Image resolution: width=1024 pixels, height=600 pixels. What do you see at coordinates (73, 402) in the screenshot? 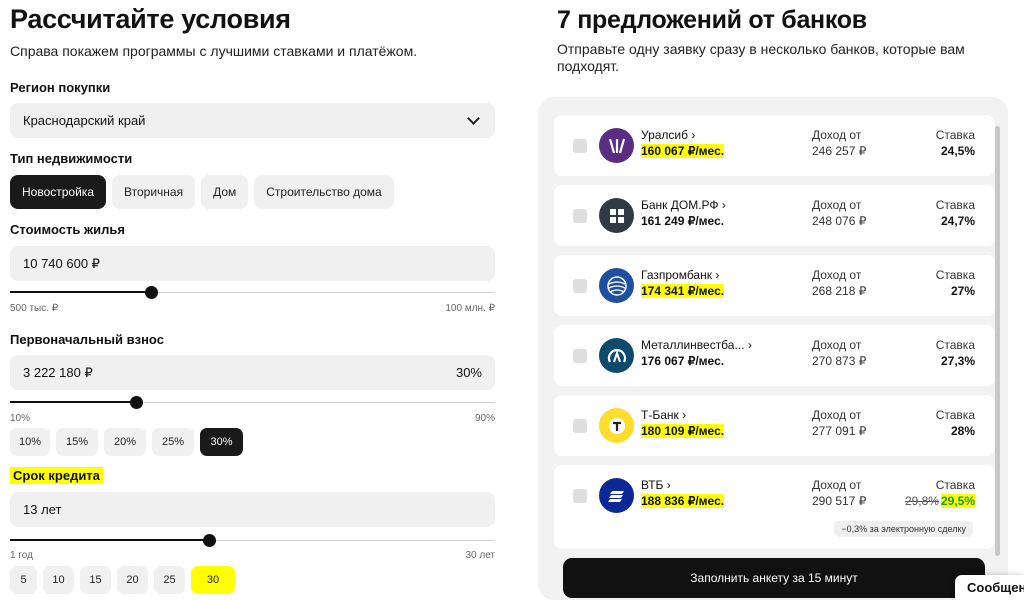
I see `down-payment-slider-fill` at bounding box center [73, 402].